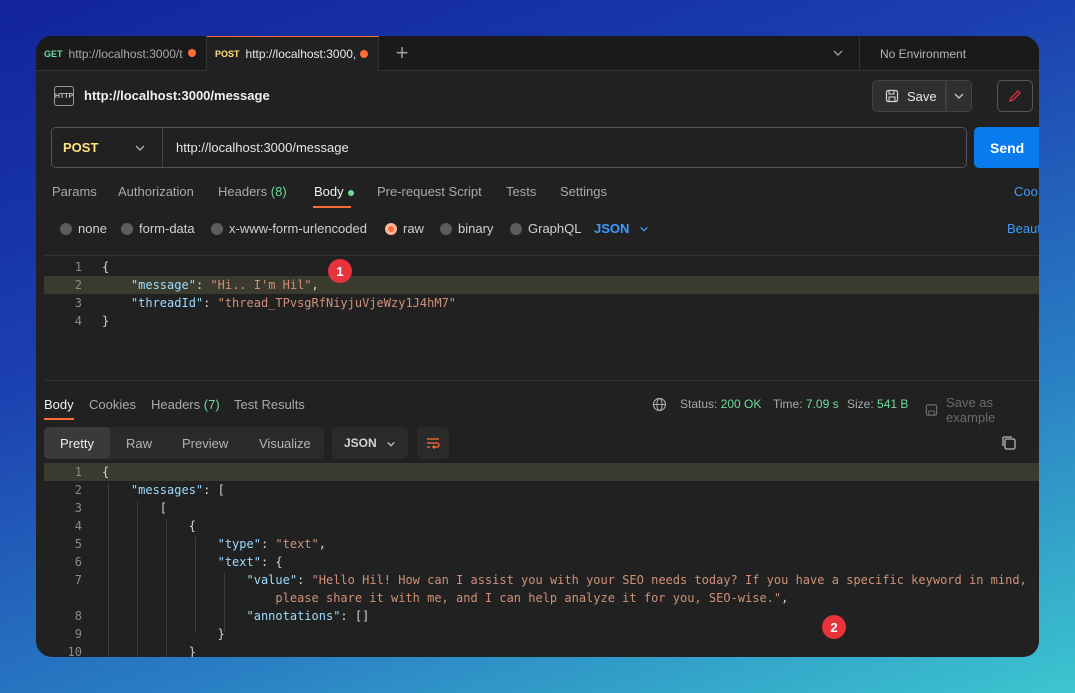 This screenshot has height=693, width=1075. I want to click on json-string: "Hi.. I'm Hil", so click(261, 285).